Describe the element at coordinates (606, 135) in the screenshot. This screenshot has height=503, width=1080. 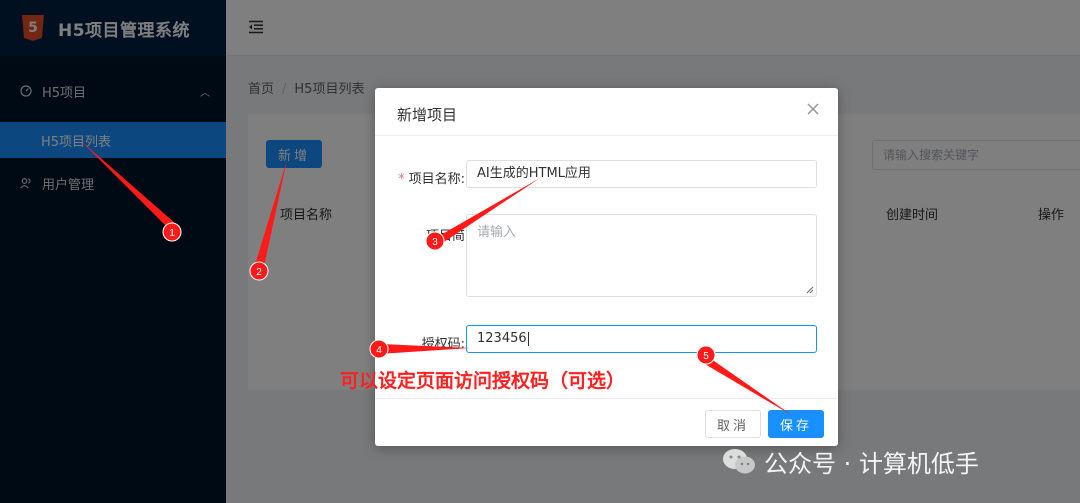
I see `dialog-header-divider` at that location.